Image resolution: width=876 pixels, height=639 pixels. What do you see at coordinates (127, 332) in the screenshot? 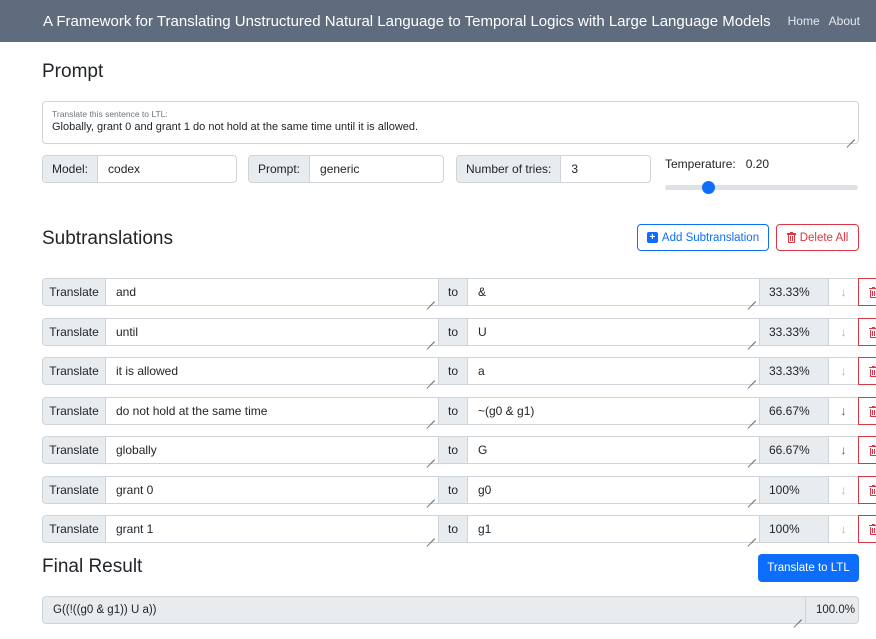
I see `source-text: until` at bounding box center [127, 332].